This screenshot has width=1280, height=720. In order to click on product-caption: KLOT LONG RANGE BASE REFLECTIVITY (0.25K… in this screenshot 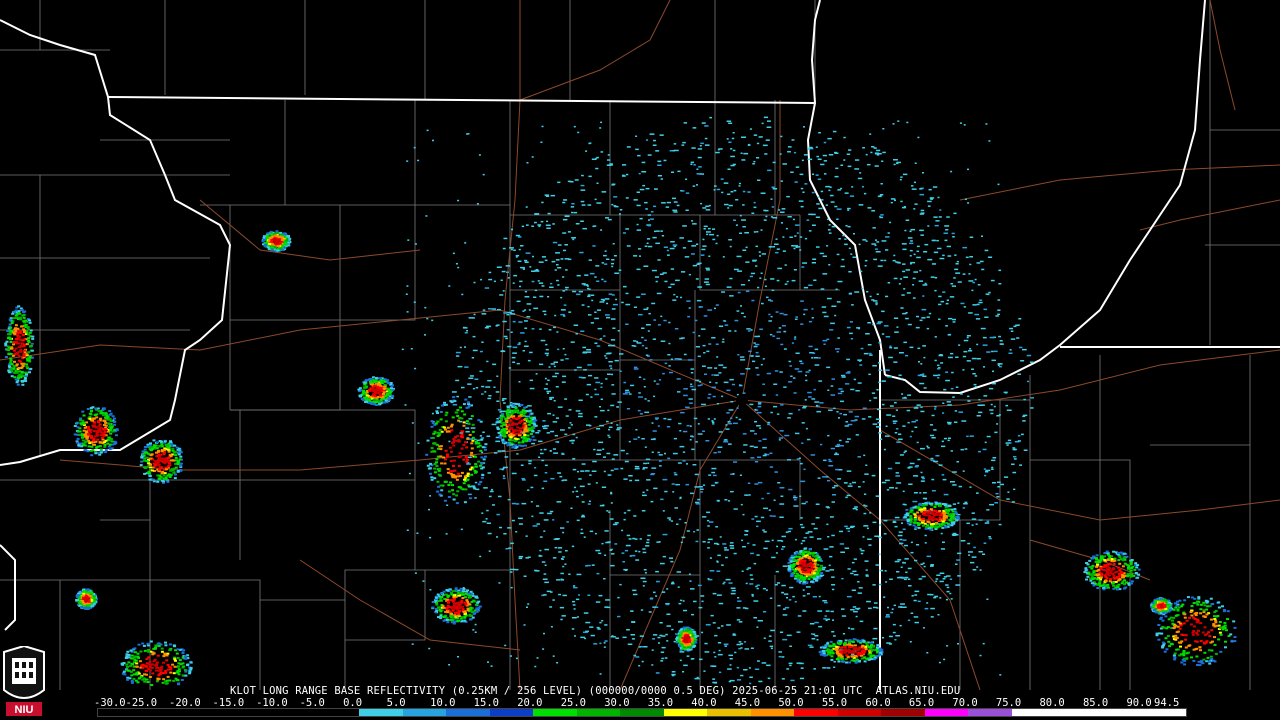, I will do `click(595, 691)`.